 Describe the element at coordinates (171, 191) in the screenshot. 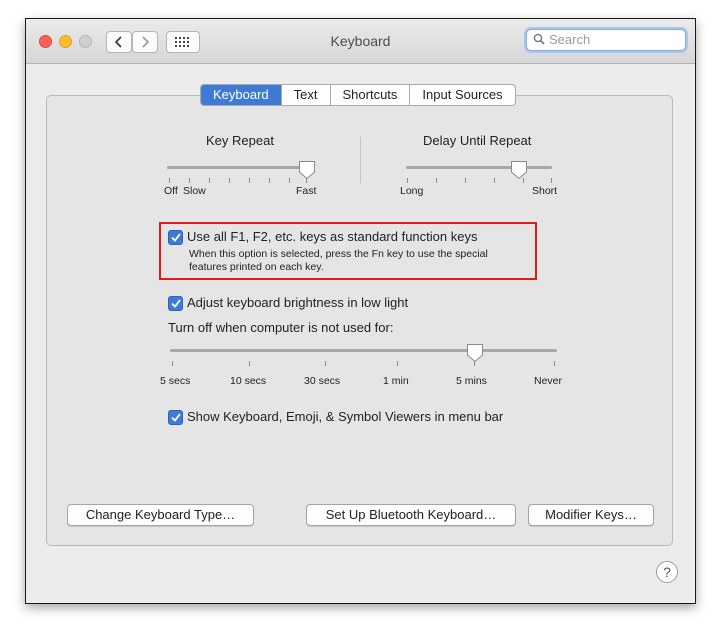

I see `key-repeat-min-label: Off` at that location.